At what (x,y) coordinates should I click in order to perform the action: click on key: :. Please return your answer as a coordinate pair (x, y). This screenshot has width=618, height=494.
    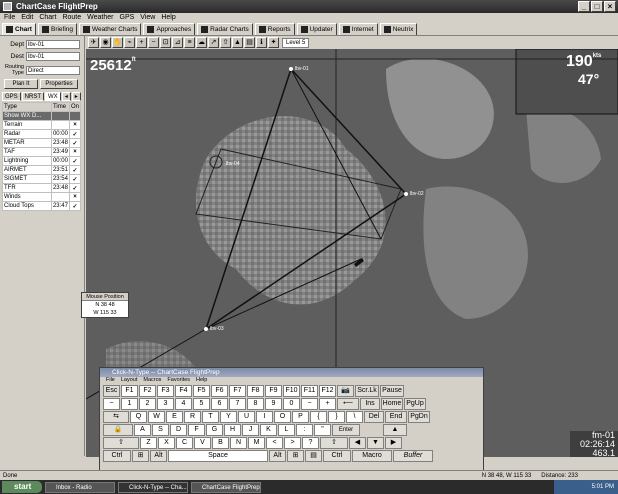
    Looking at the image, I should click on (304, 430).